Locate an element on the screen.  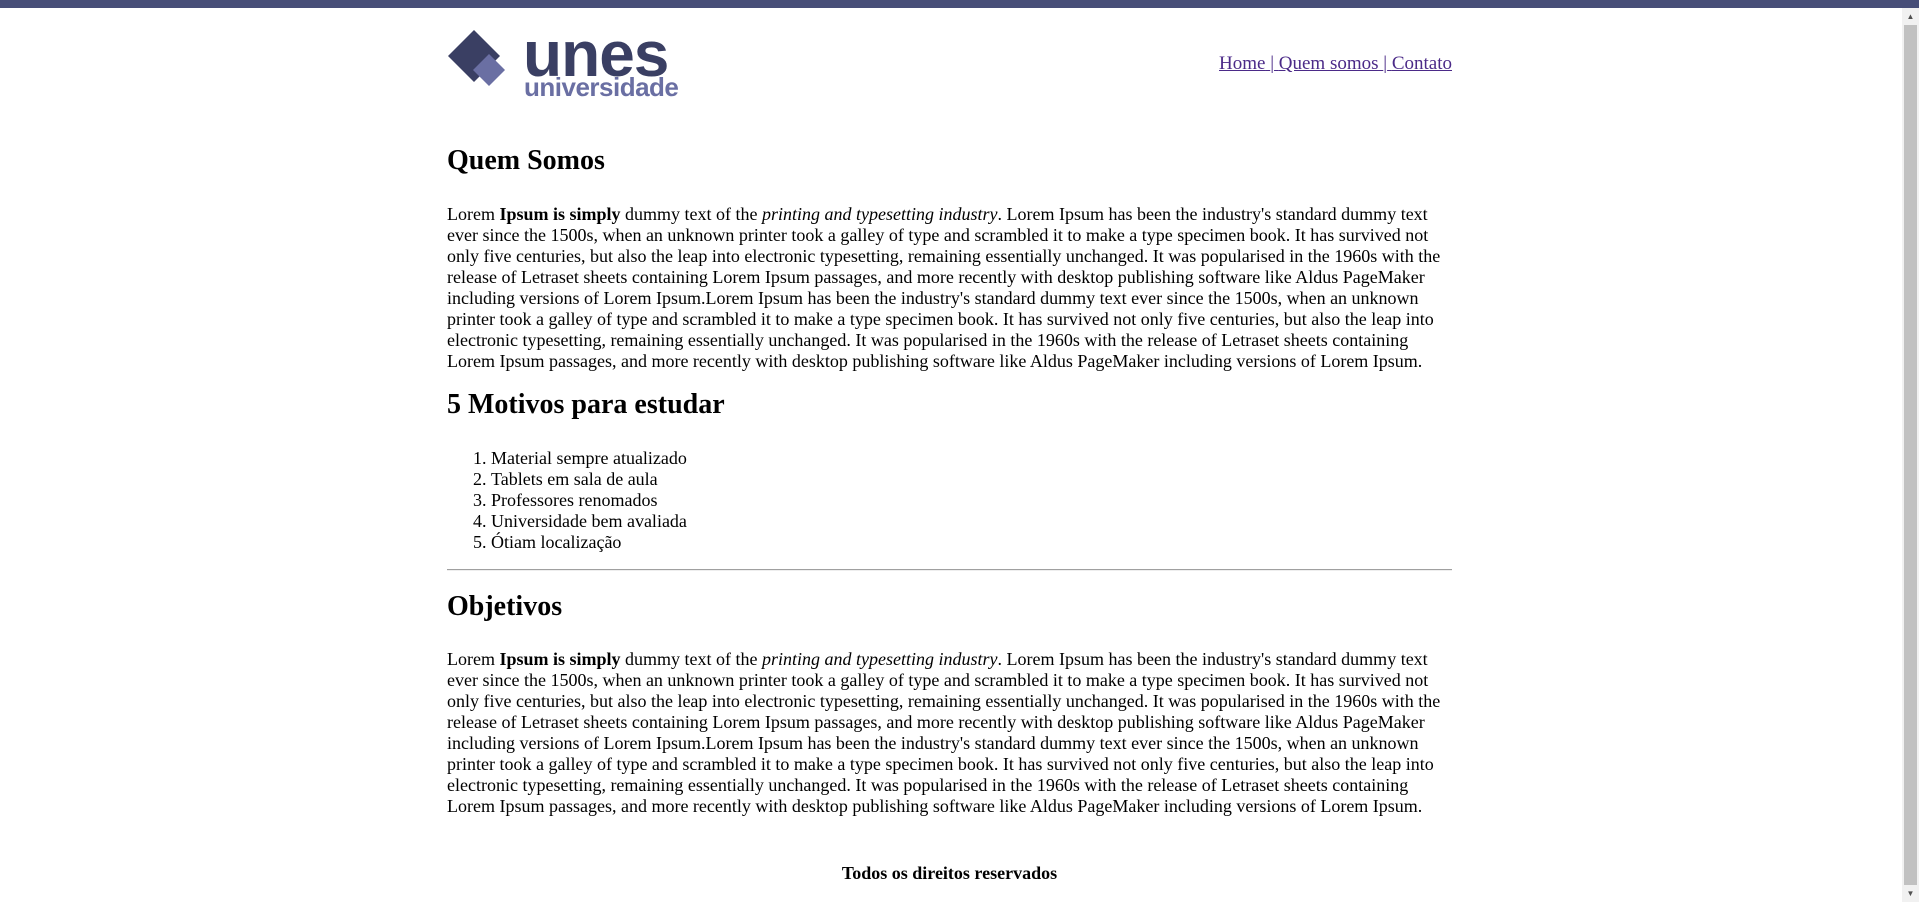
list-item: Ótiam localização is located at coordinates (589, 542).